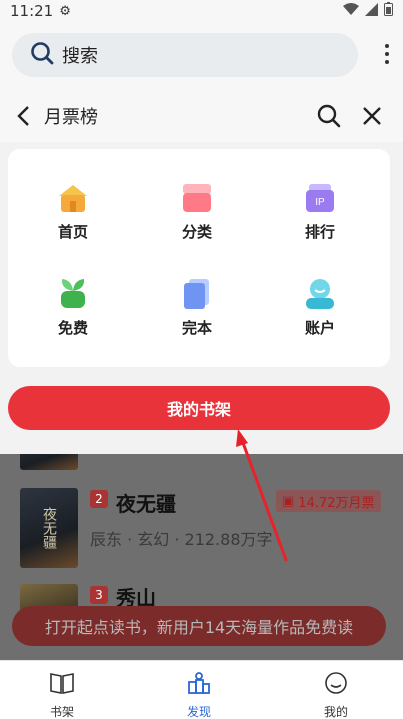 This screenshot has width=403, height=719. What do you see at coordinates (372, 118) in the screenshot?
I see `close-icon` at bounding box center [372, 118].